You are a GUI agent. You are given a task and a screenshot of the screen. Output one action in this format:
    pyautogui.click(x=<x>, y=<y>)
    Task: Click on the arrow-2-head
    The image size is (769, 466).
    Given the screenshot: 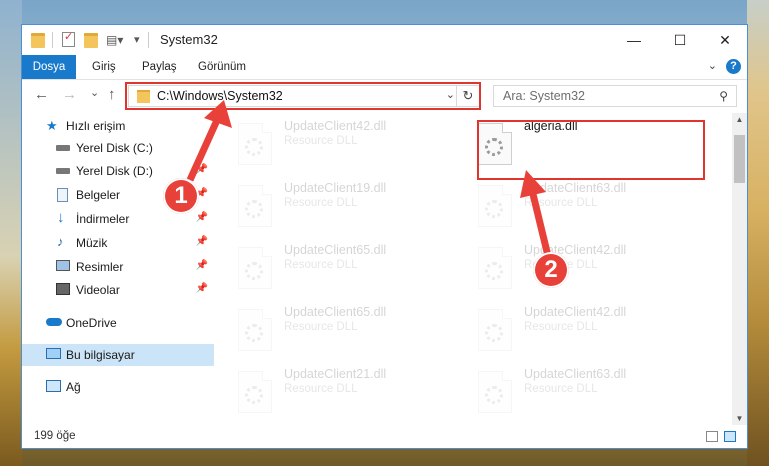 What is the action you would take?
    pyautogui.click(x=533, y=184)
    